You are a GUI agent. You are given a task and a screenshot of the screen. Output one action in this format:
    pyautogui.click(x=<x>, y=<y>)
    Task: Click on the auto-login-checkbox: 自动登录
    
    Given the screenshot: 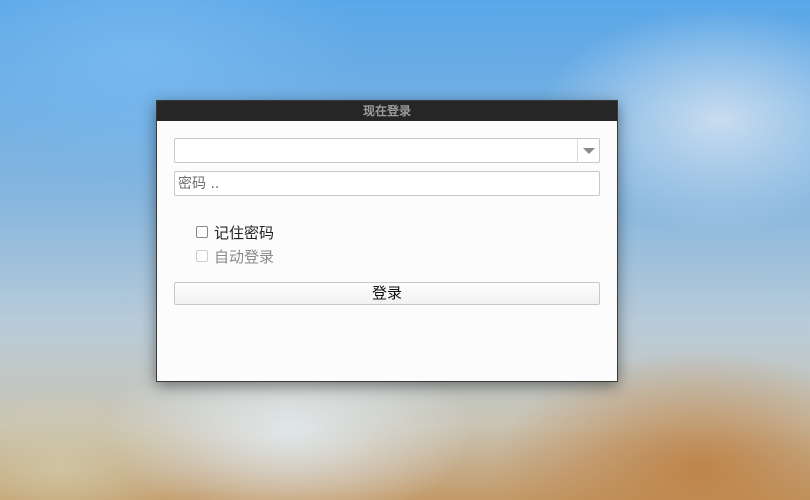 What is the action you would take?
    pyautogui.click(x=235, y=256)
    